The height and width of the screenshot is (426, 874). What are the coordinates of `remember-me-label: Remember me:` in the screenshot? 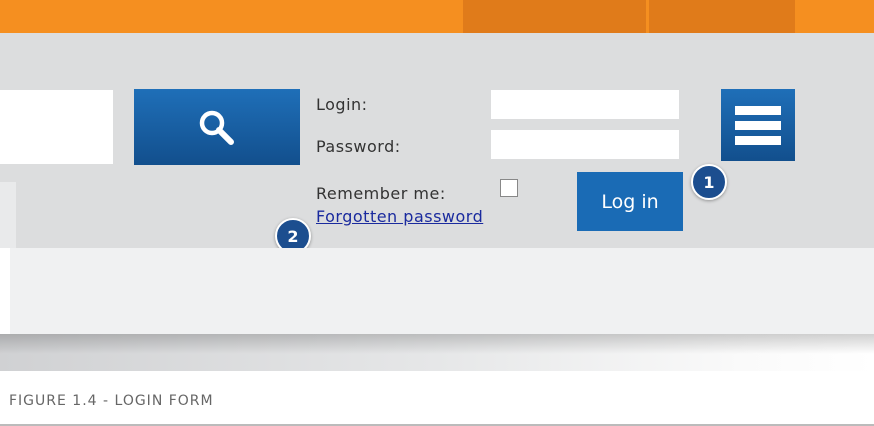 It's located at (381, 193).